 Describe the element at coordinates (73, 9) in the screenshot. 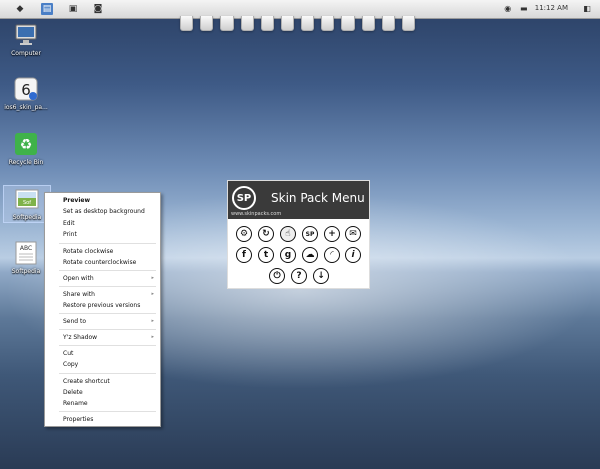

I see `save-icon: ▣` at that location.